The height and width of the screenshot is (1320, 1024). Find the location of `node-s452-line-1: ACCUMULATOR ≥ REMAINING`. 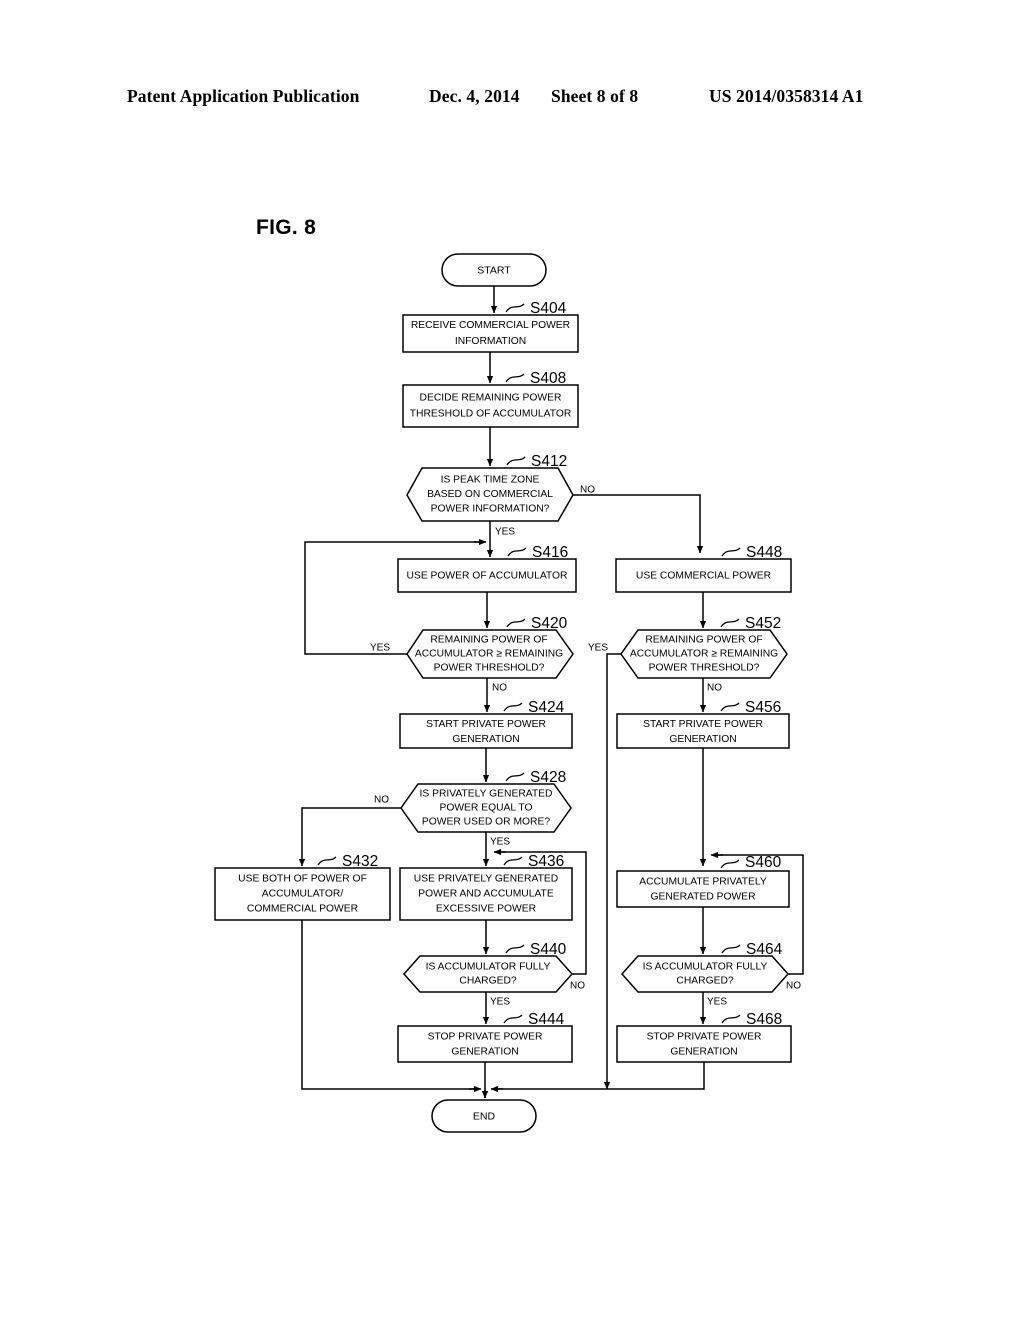

node-s452-line-1: ACCUMULATOR ≥ REMAINING is located at coordinates (704, 654).